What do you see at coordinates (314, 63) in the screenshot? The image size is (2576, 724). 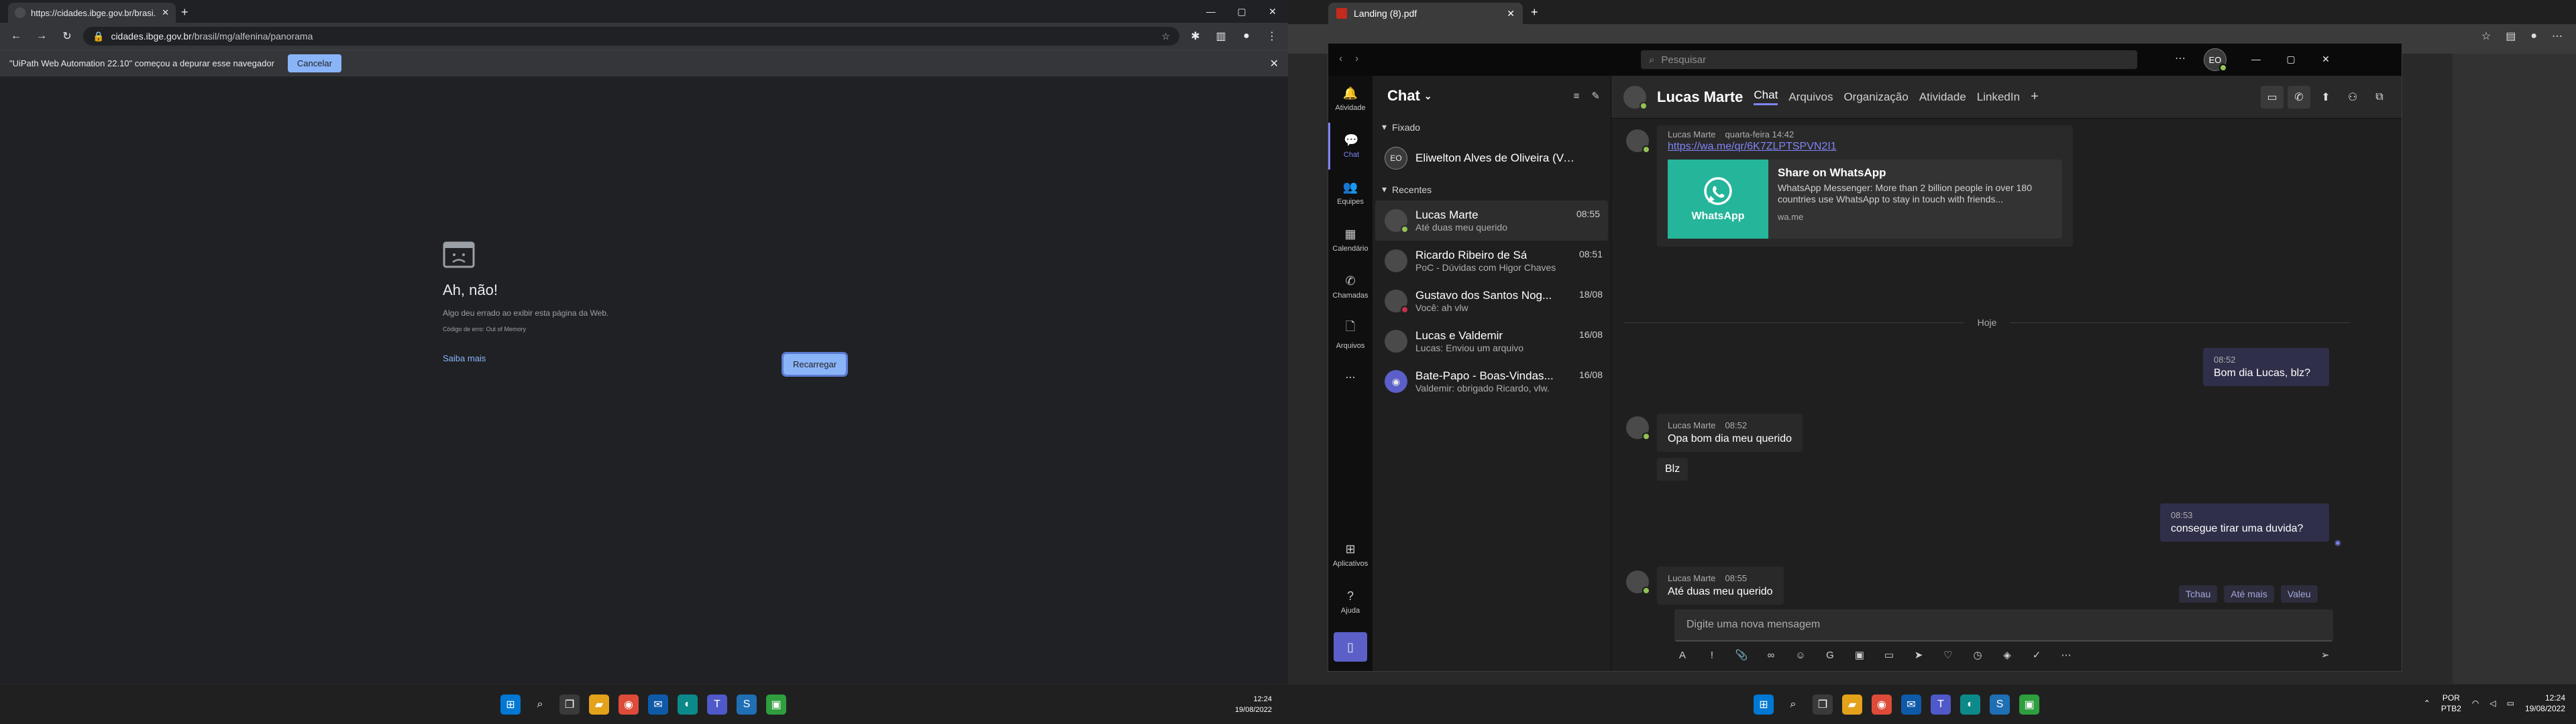 I see `cancel-debug-button: Cancelar` at bounding box center [314, 63].